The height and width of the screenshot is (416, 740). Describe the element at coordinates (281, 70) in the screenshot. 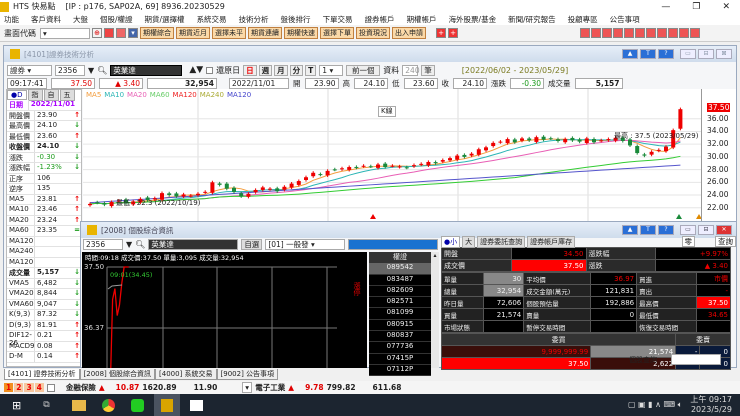

I see `period-button: 月` at that location.